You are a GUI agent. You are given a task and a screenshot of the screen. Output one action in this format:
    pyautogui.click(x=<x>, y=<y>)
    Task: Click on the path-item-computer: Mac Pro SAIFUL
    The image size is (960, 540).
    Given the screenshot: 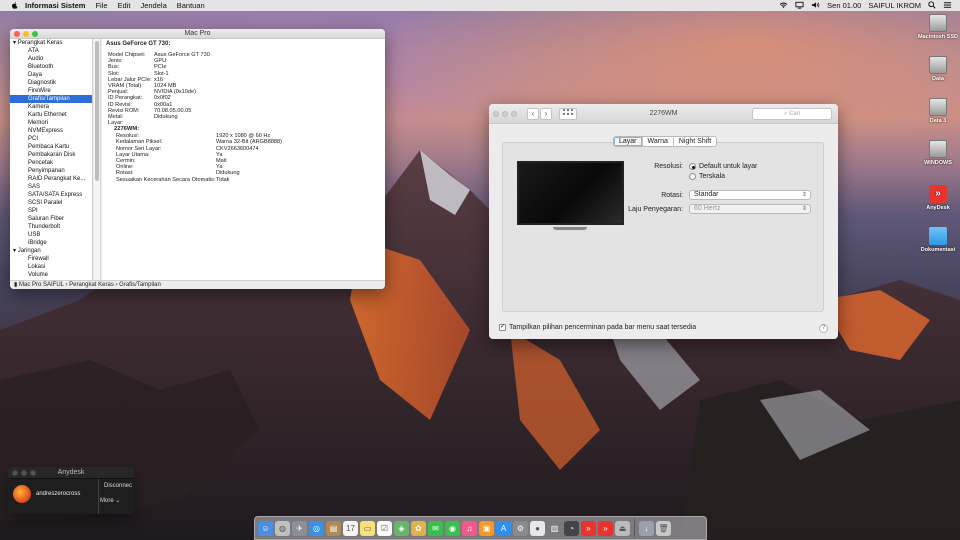 What is the action you would take?
    pyautogui.click(x=41, y=285)
    